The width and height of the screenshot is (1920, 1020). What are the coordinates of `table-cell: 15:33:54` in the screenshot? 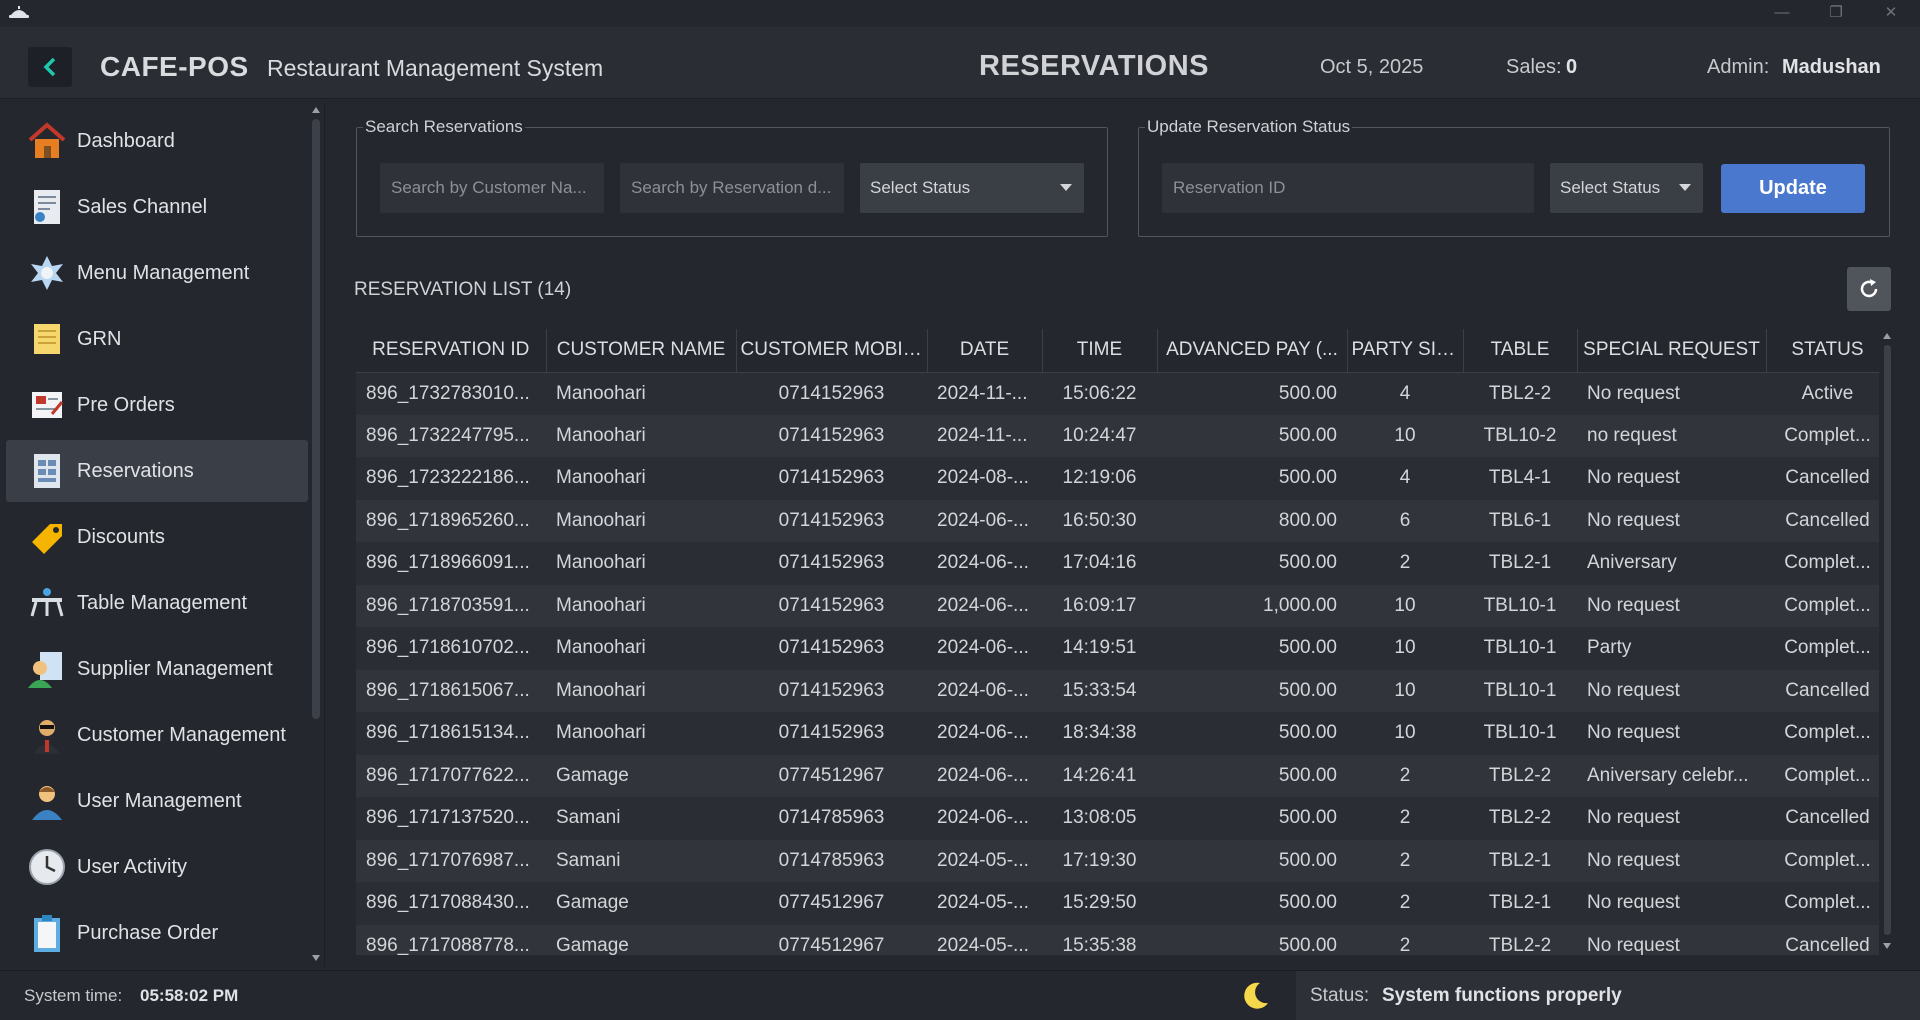 It's located at (1099, 690).